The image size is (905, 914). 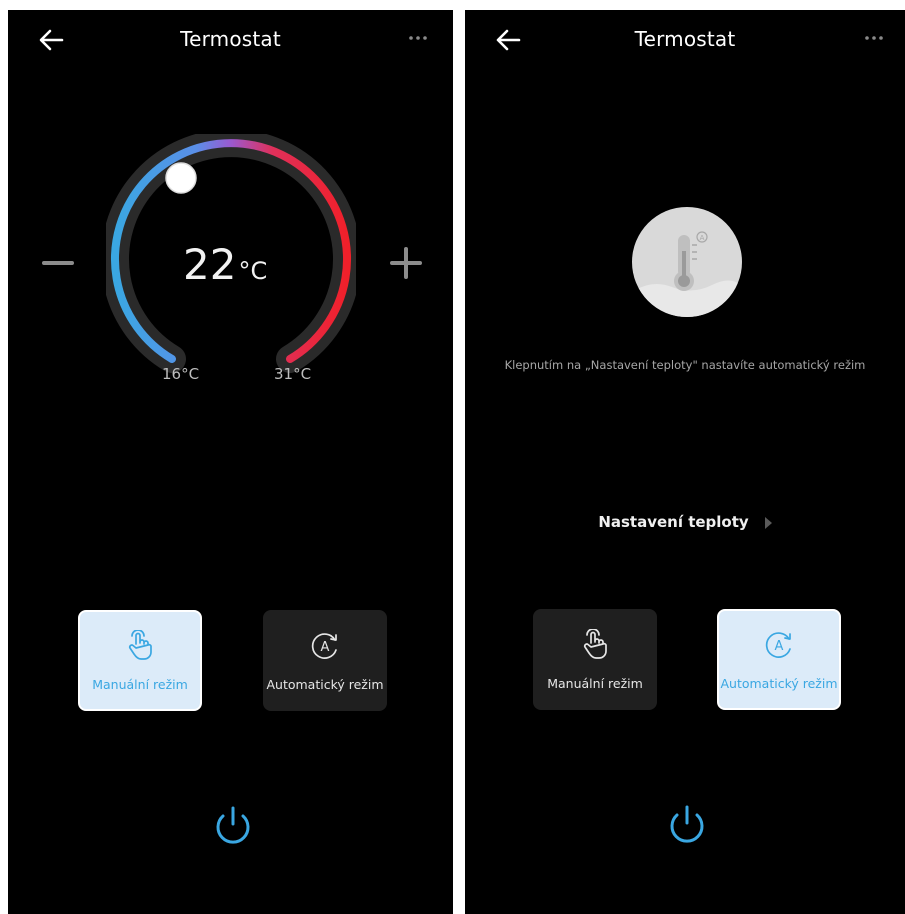 I want to click on current-temperature: 22°C, so click(x=225, y=264).